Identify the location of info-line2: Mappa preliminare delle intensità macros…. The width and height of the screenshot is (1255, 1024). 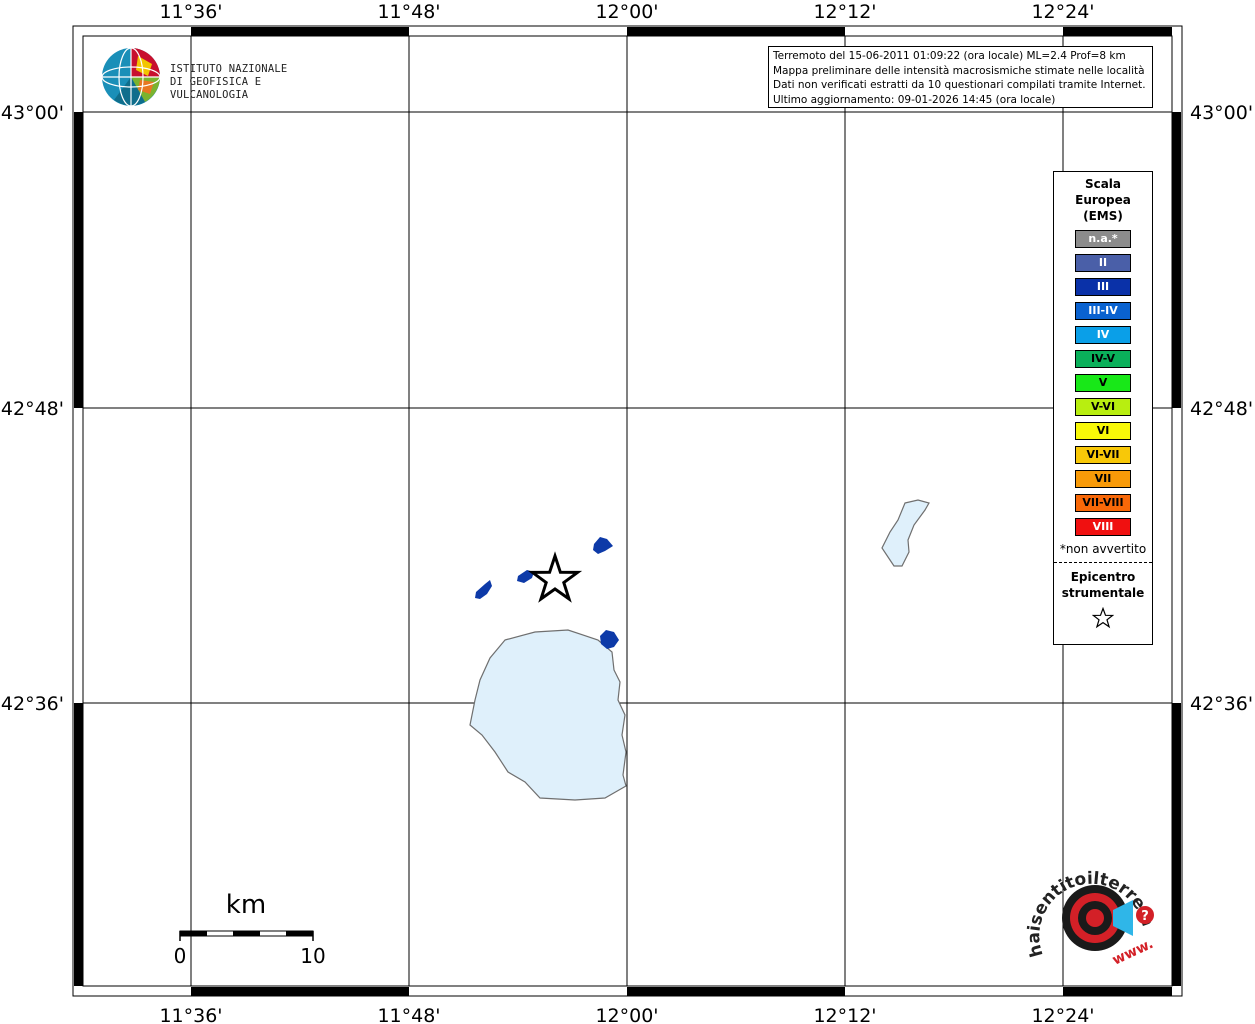
(959, 70).